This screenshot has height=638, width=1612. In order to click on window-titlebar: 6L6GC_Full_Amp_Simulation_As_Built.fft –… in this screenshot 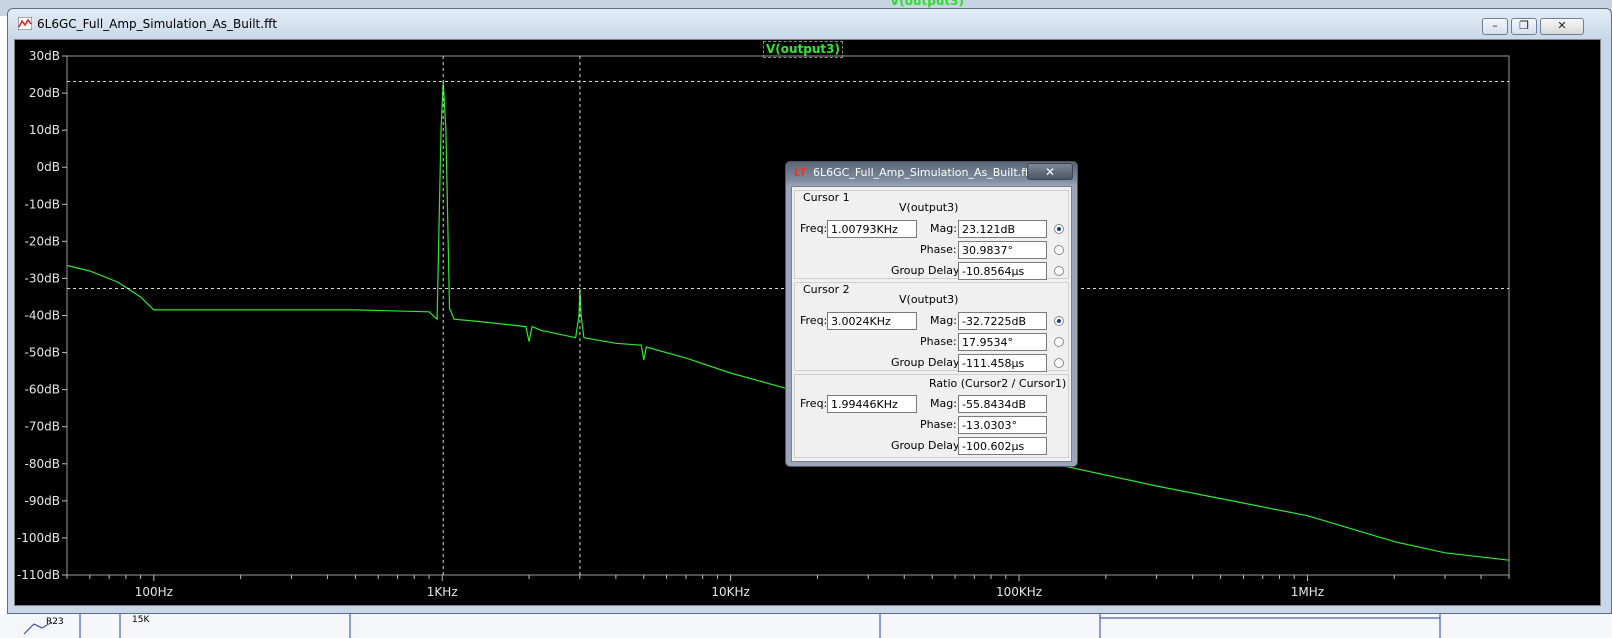, I will do `click(809, 24)`.